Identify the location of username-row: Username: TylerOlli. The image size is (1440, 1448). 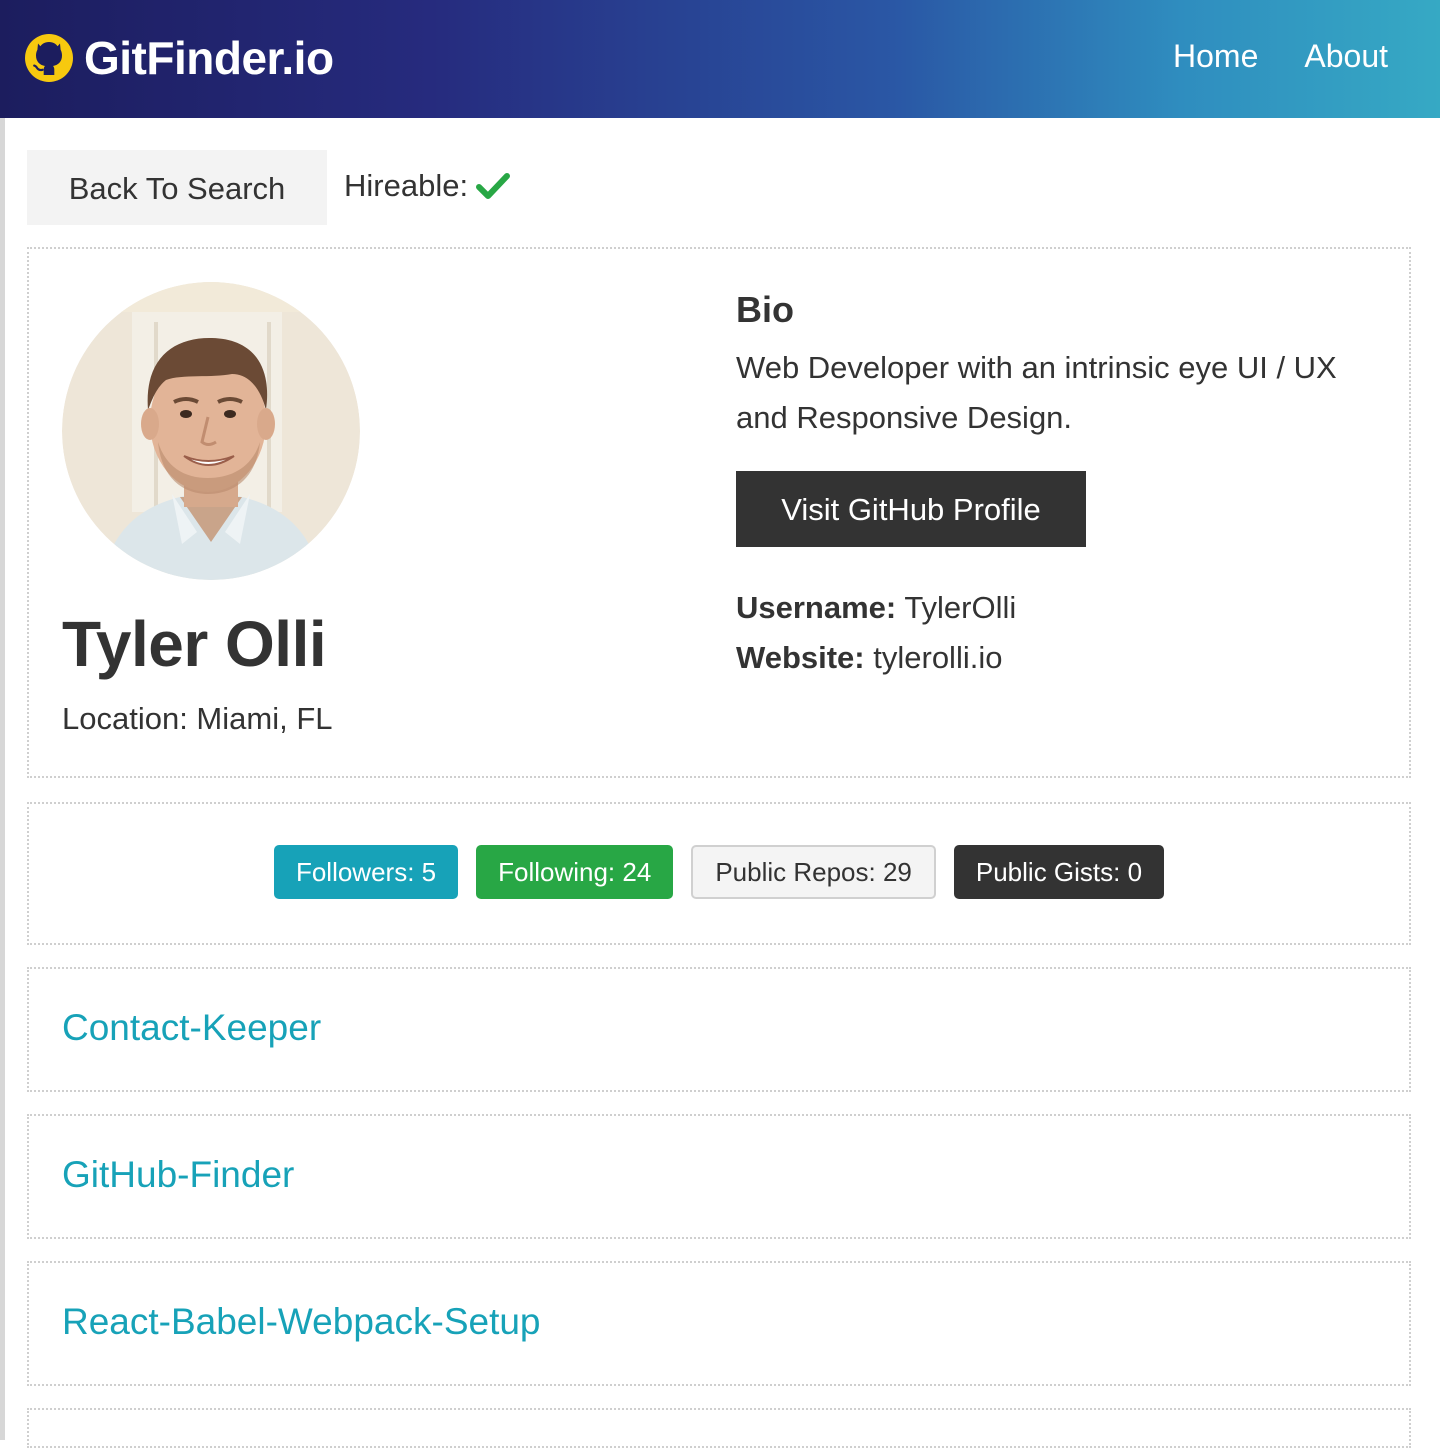
(876, 608).